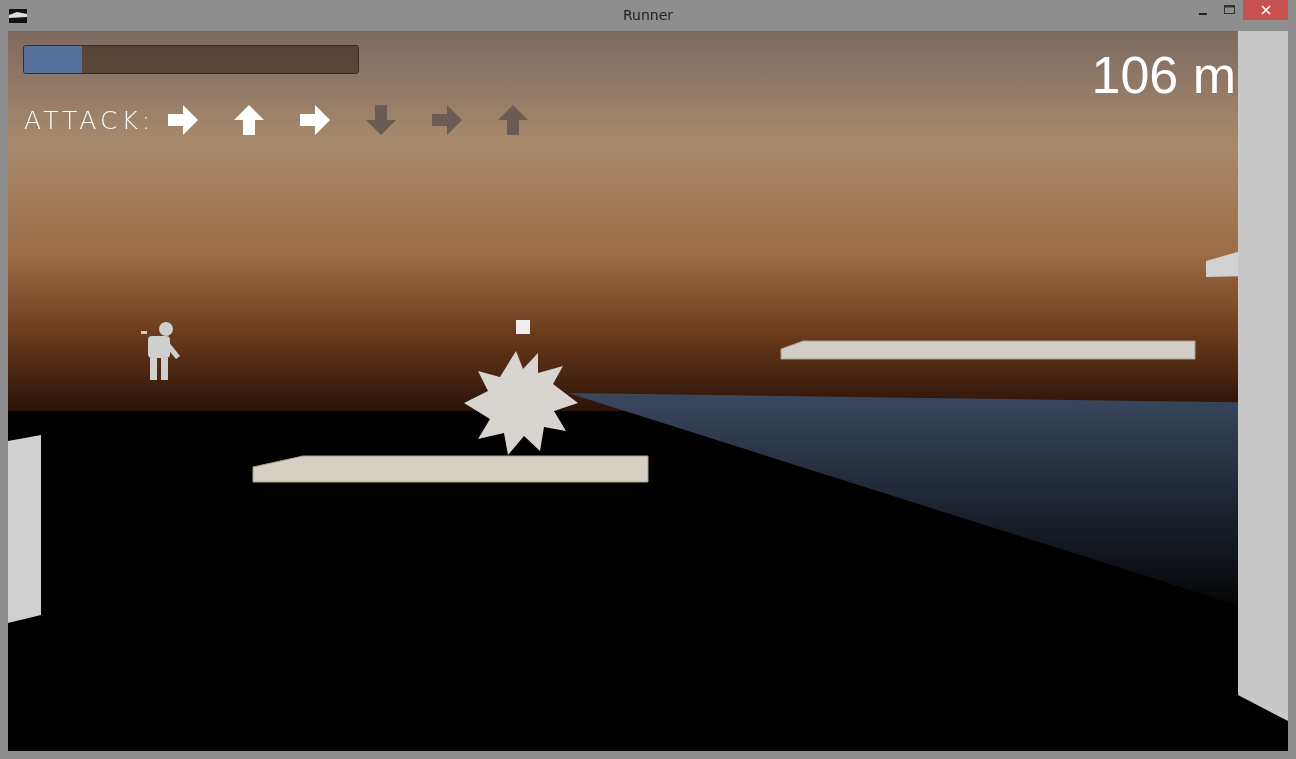 This screenshot has width=1296, height=759. Describe the element at coordinates (18, 15) in the screenshot. I see `app-icon` at that location.